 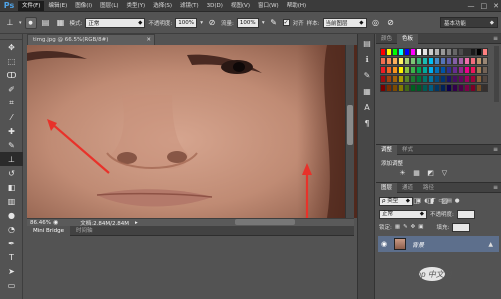 What do you see at coordinates (115, 22) in the screenshot?
I see `mode-select: 正常 ◆` at bounding box center [115, 22].